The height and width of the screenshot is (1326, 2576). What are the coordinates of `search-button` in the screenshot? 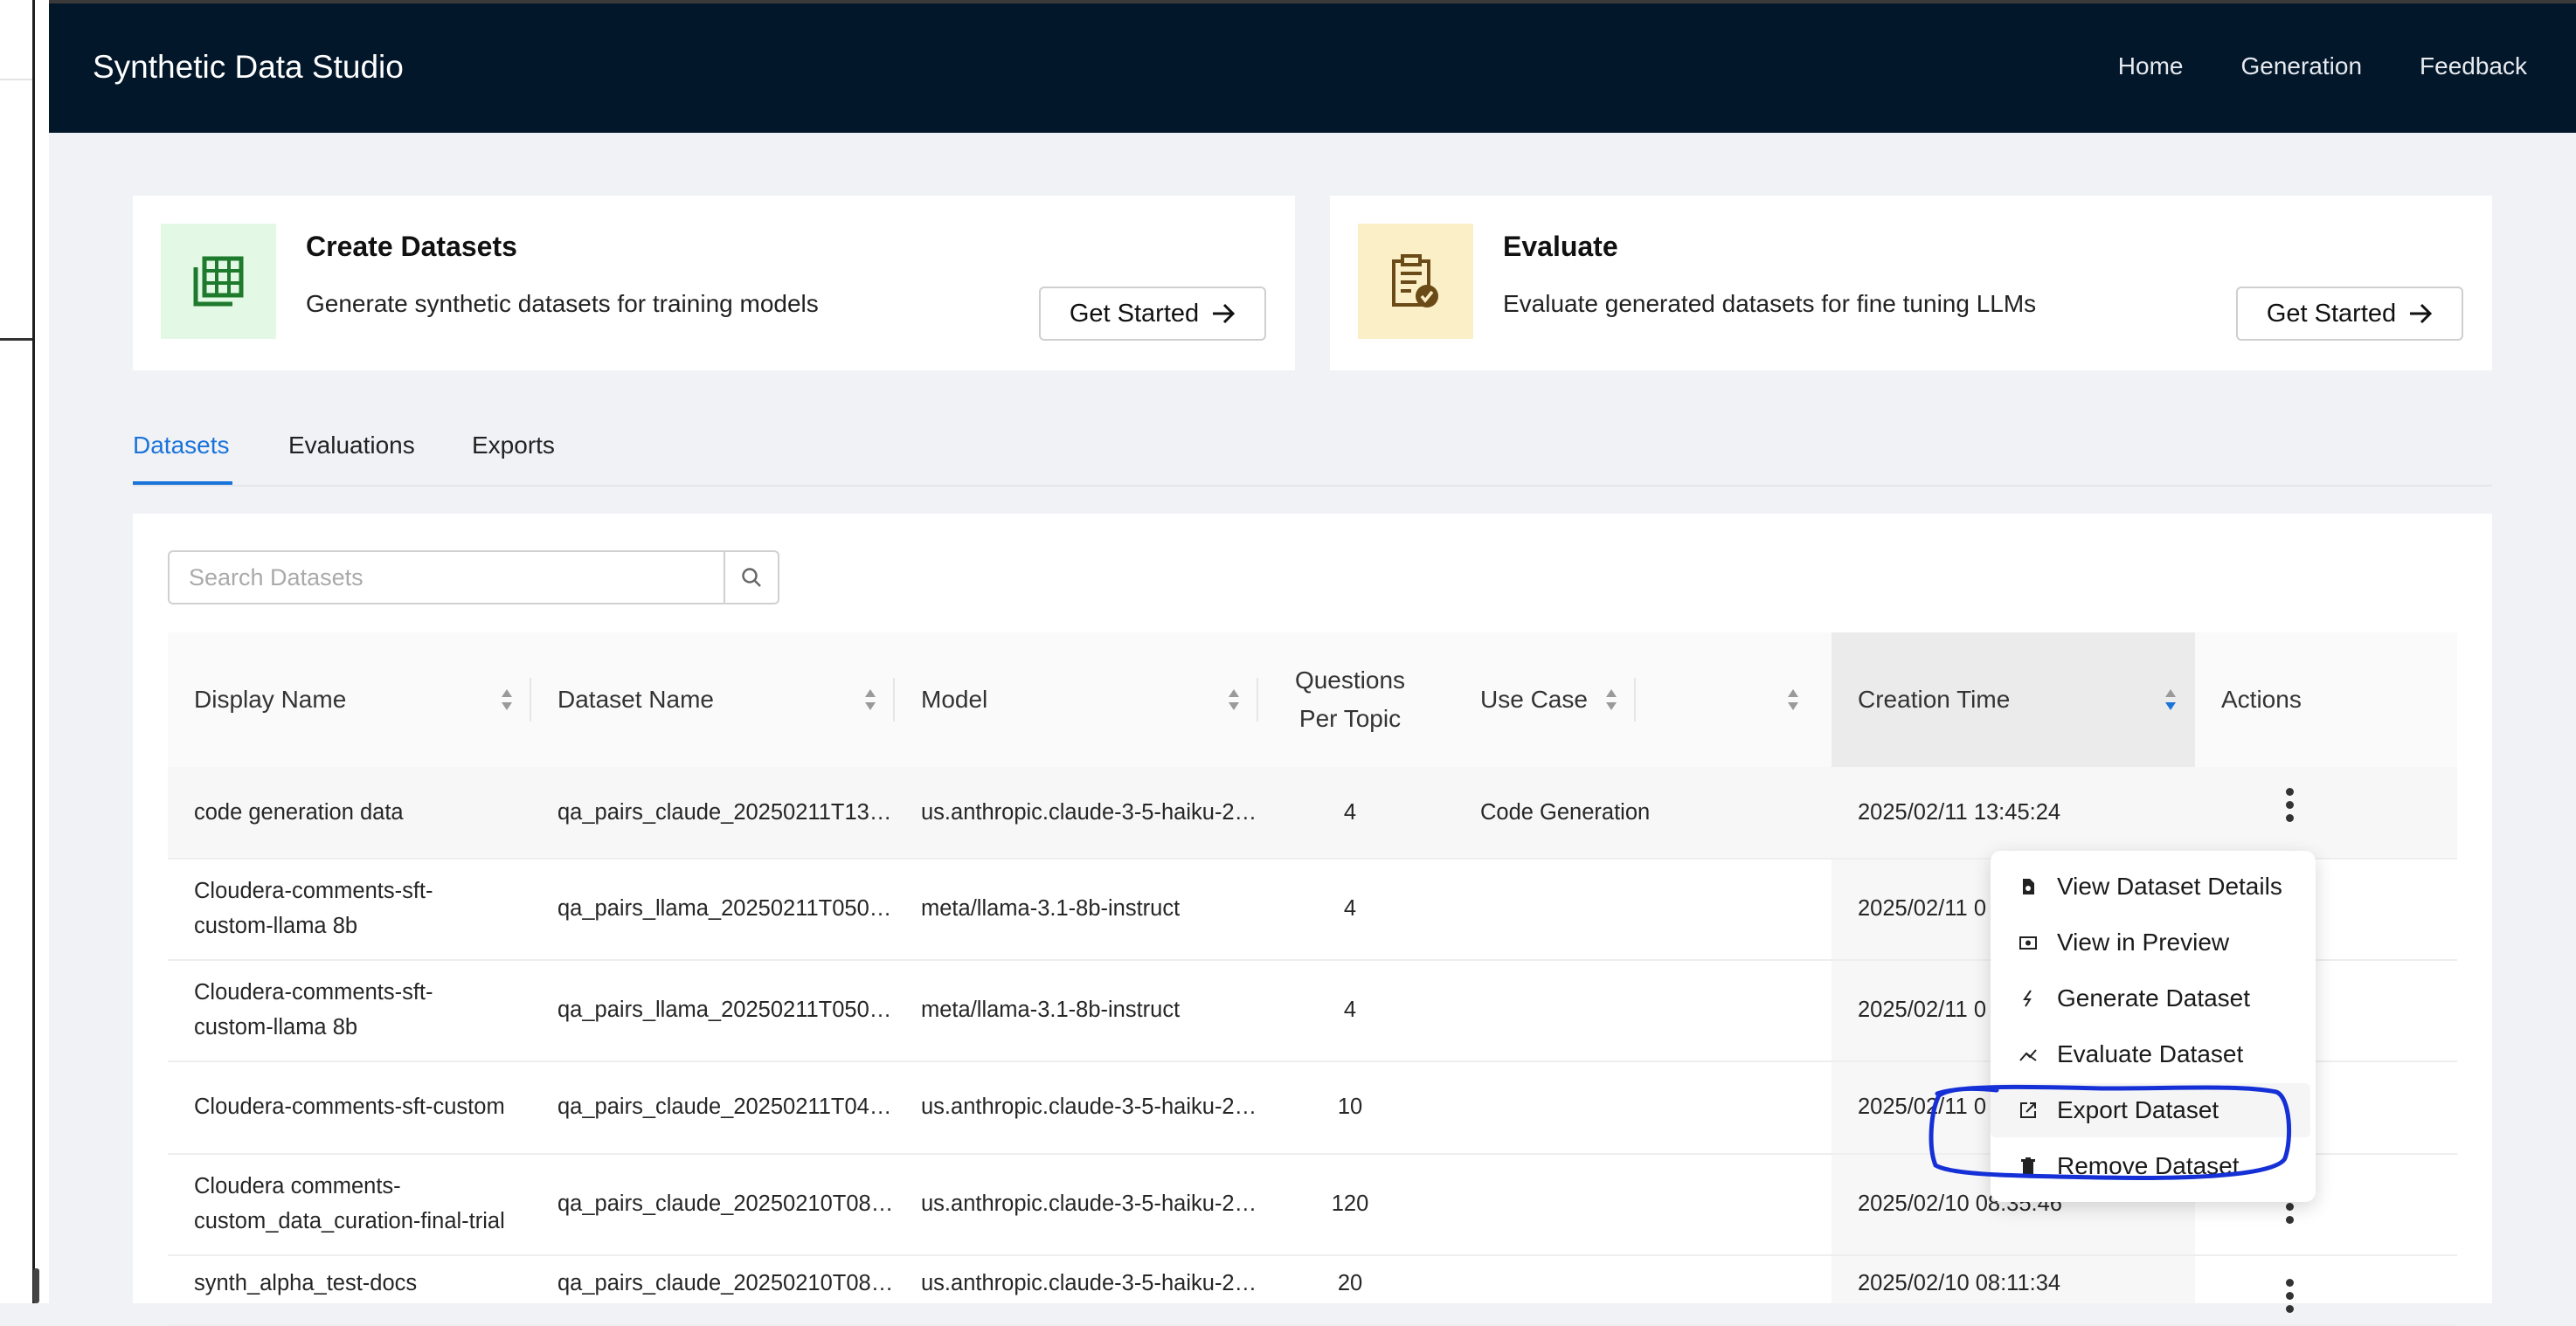 It's located at (752, 577).